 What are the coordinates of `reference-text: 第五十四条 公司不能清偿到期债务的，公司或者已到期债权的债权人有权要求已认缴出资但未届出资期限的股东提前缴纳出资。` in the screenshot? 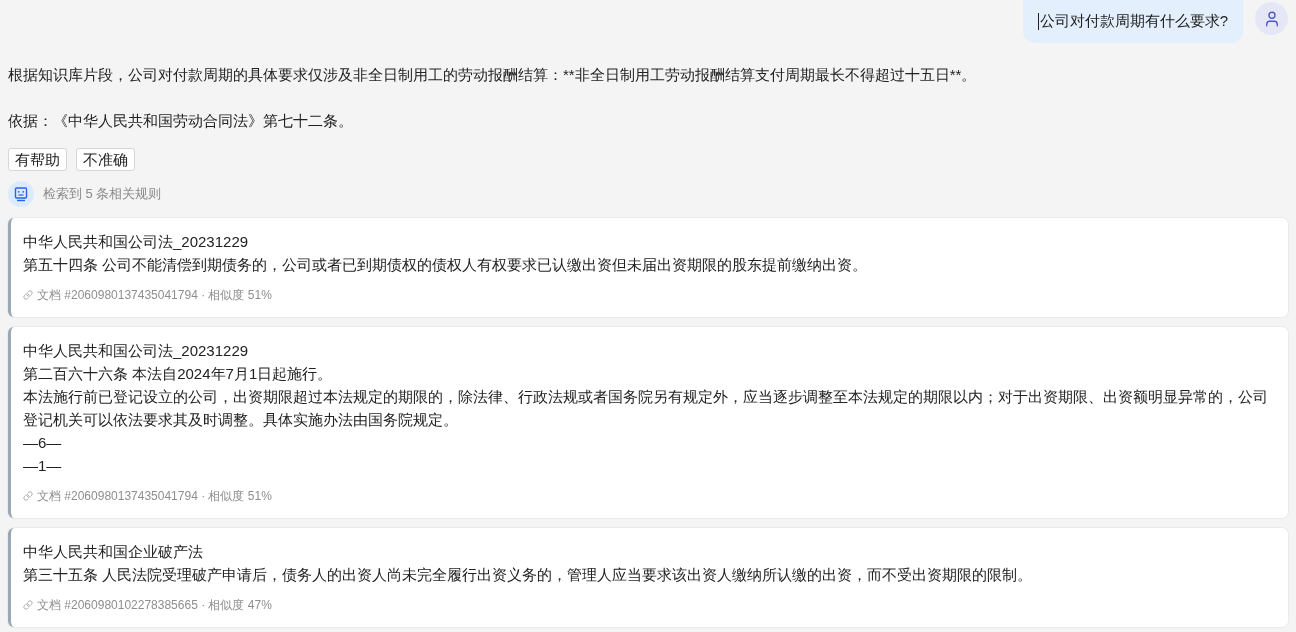 It's located at (446, 265).